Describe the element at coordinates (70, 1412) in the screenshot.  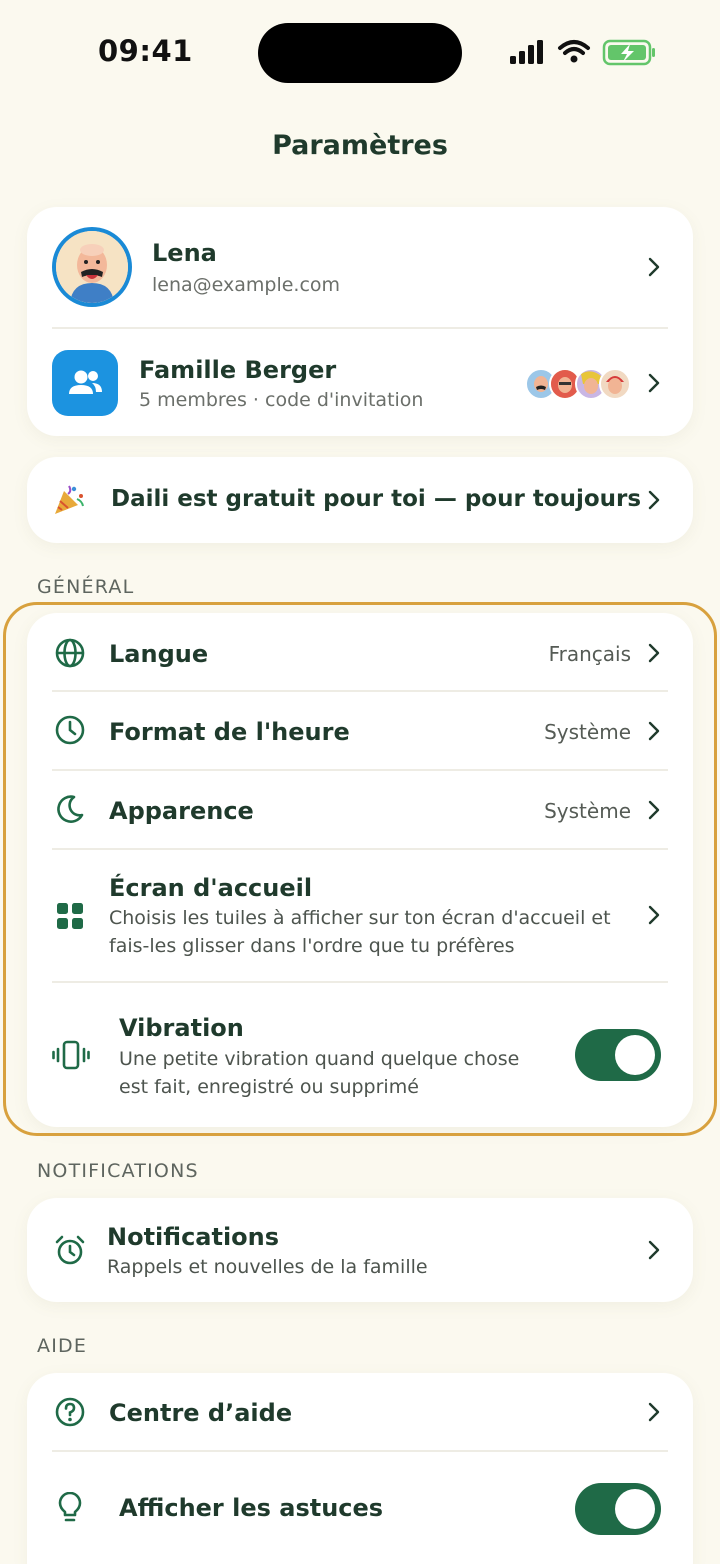
I see `help-circle-icon` at that location.